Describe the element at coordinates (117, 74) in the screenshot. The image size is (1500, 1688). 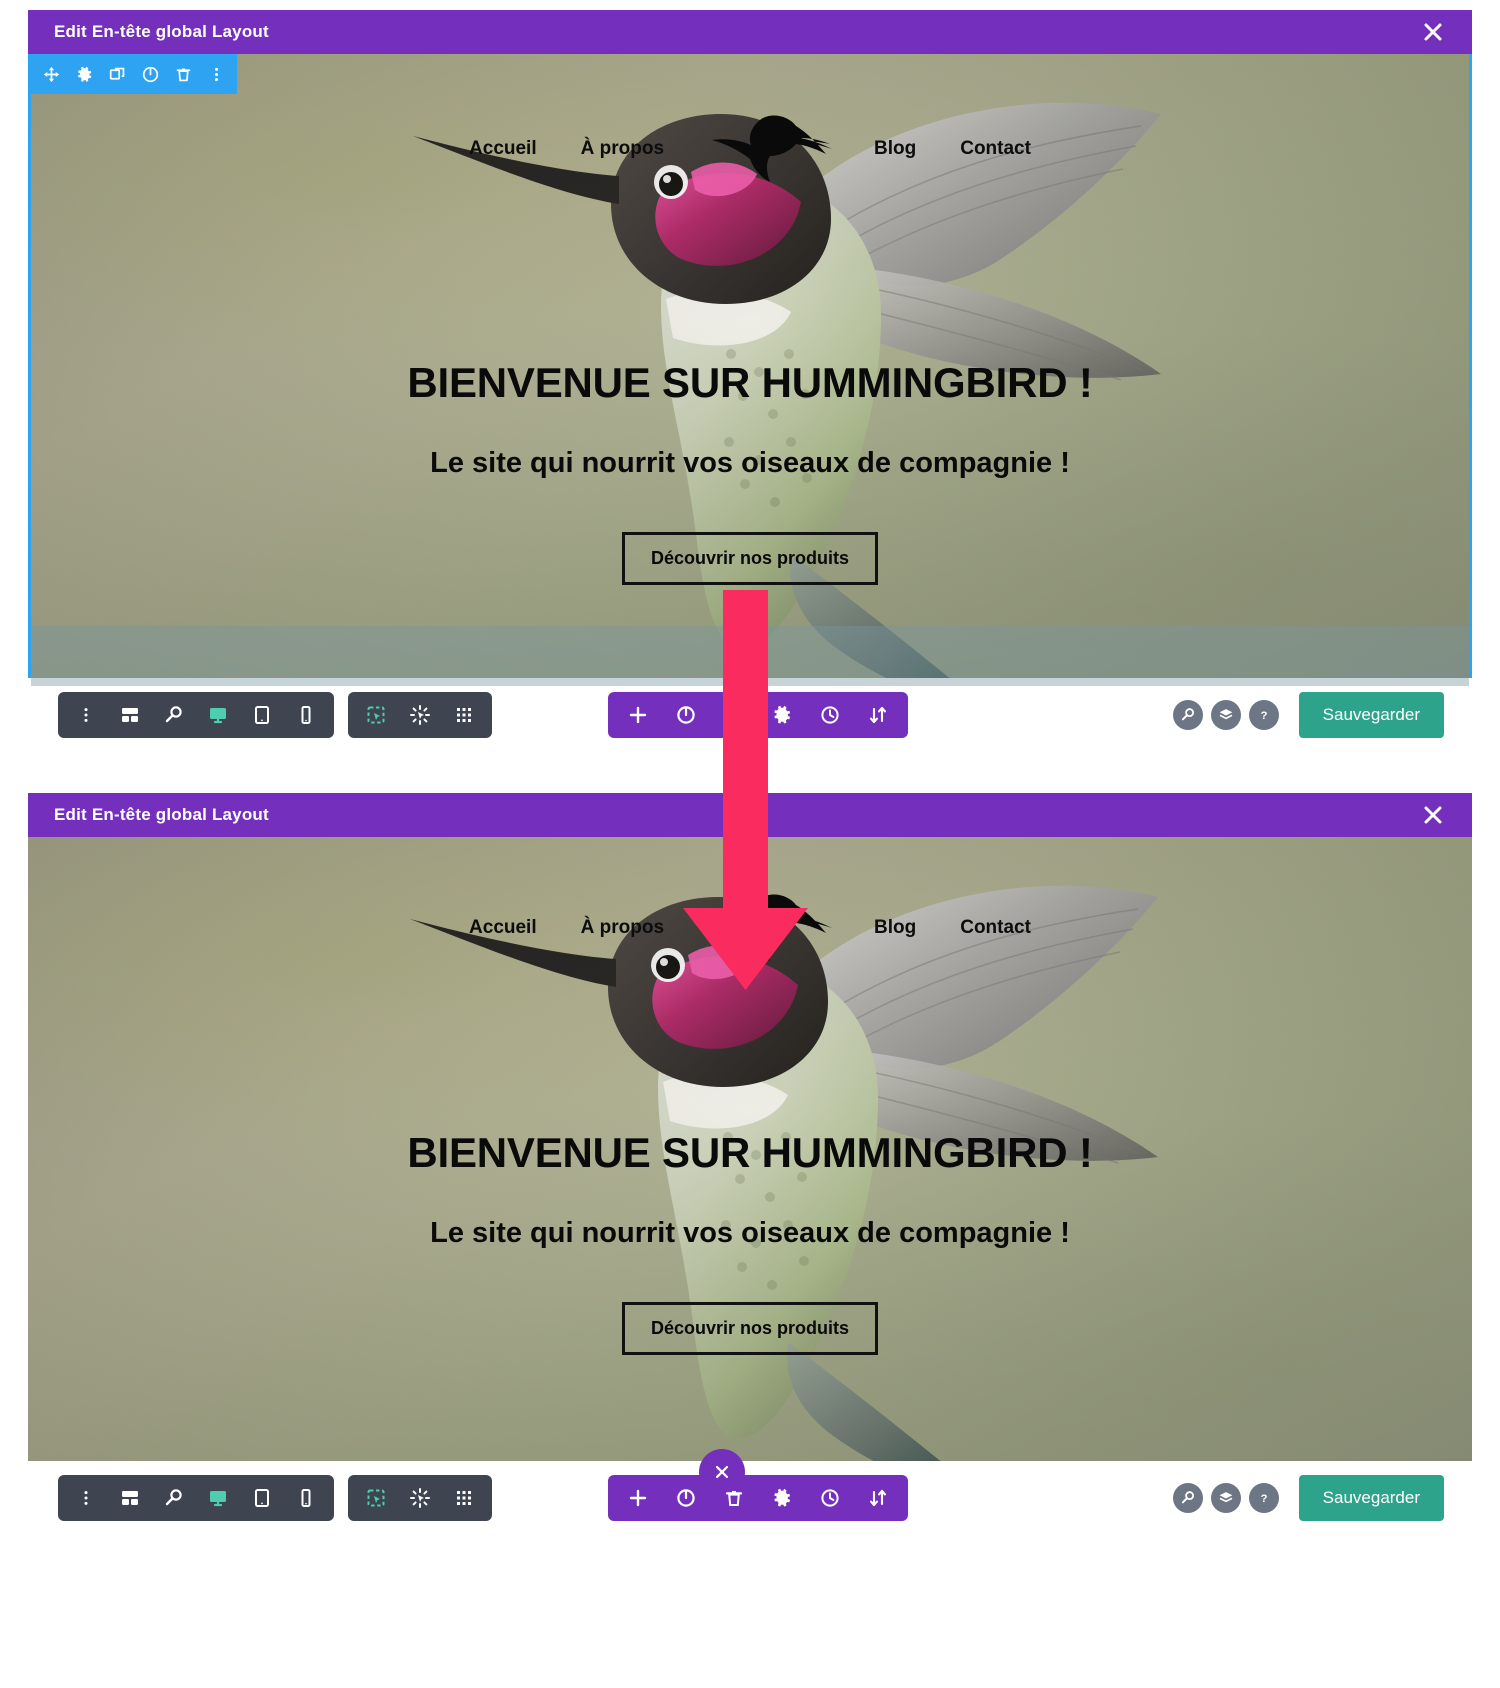
I see `duplicate-icon` at that location.